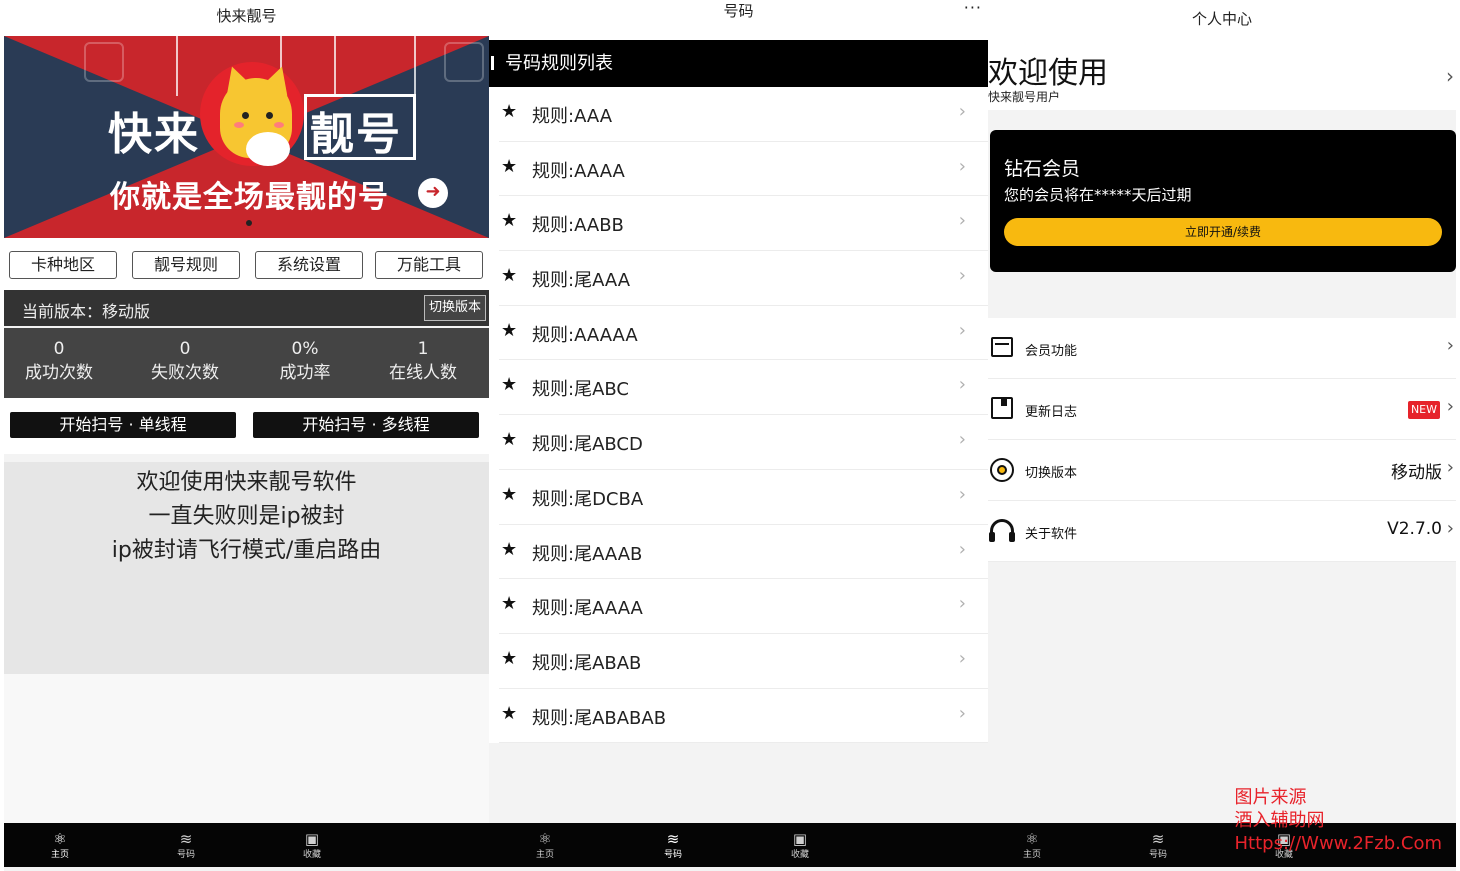 The height and width of the screenshot is (871, 1460). Describe the element at coordinates (423, 362) in the screenshot. I see `stat-online: 1 在线人数` at that location.